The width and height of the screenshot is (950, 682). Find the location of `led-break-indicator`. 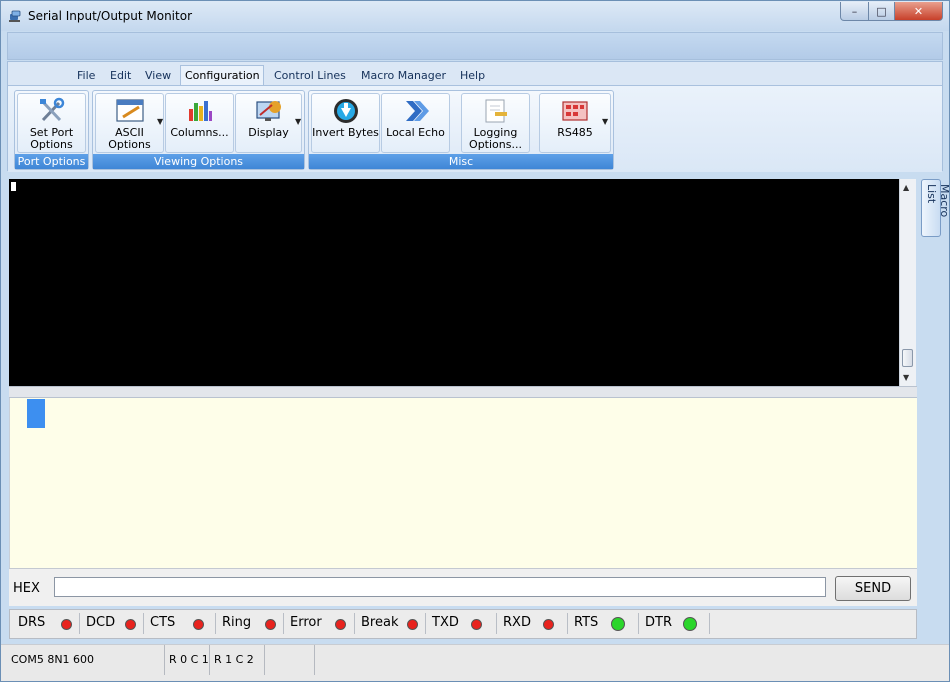

led-break-indicator is located at coordinates (412, 624).